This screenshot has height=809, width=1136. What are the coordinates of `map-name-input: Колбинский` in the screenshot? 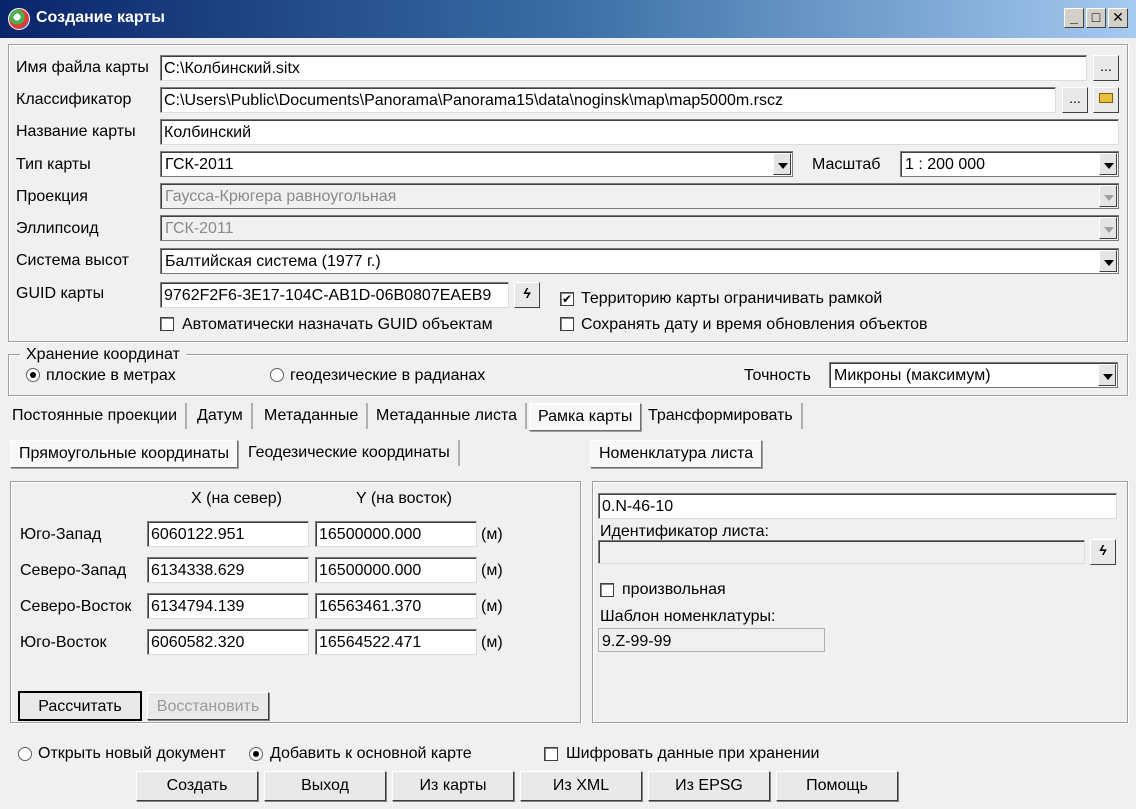 It's located at (639, 132).